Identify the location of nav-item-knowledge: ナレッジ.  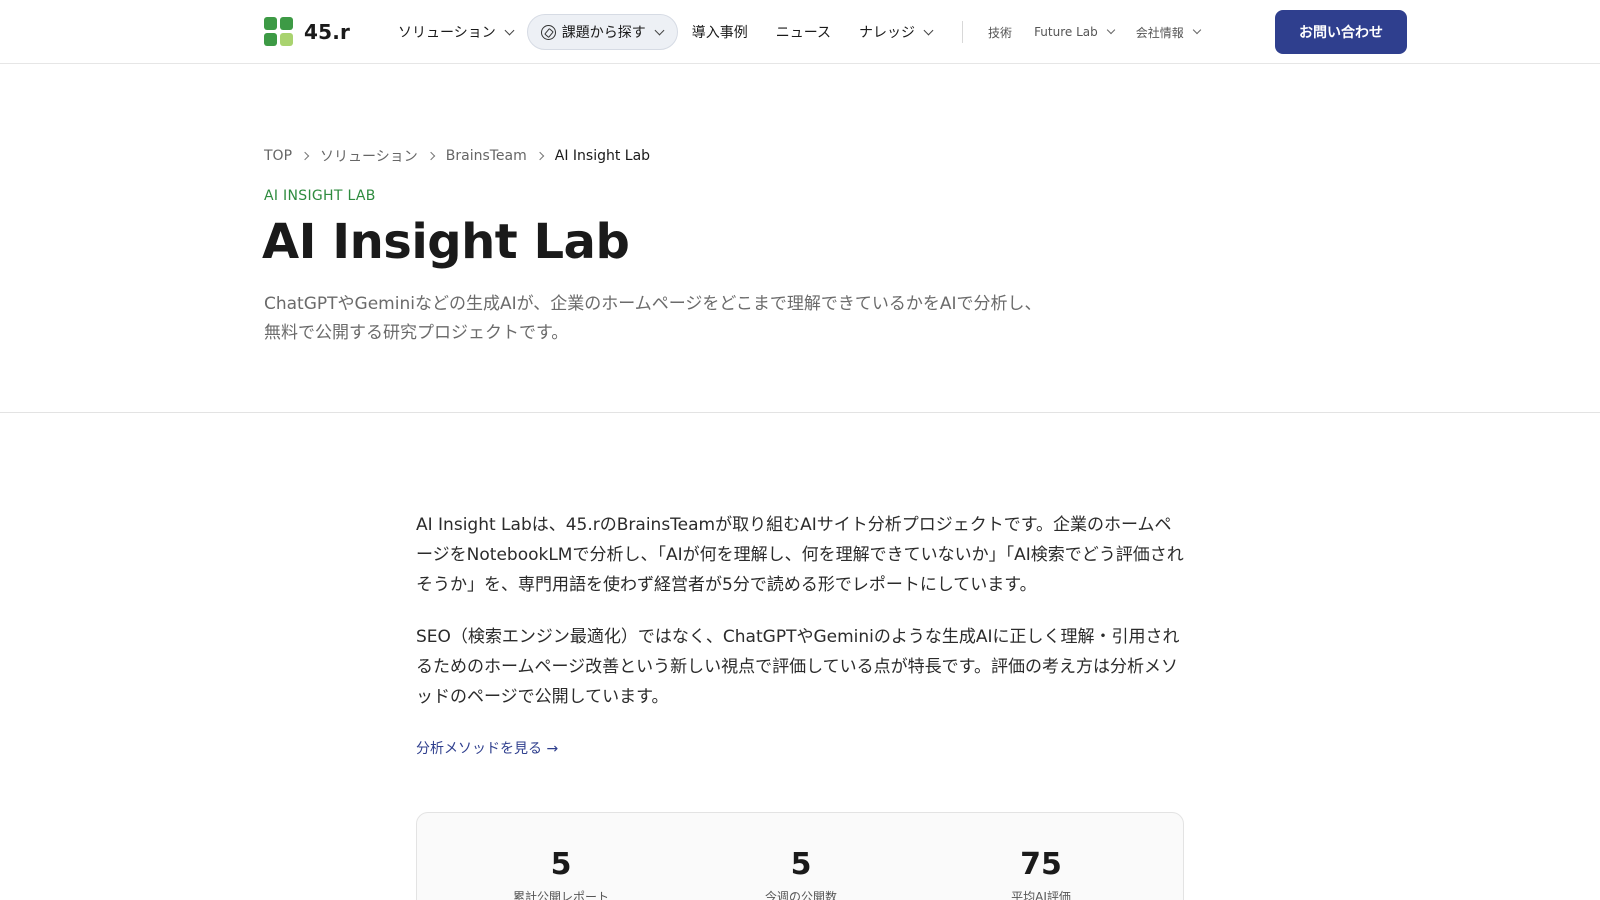
(895, 32).